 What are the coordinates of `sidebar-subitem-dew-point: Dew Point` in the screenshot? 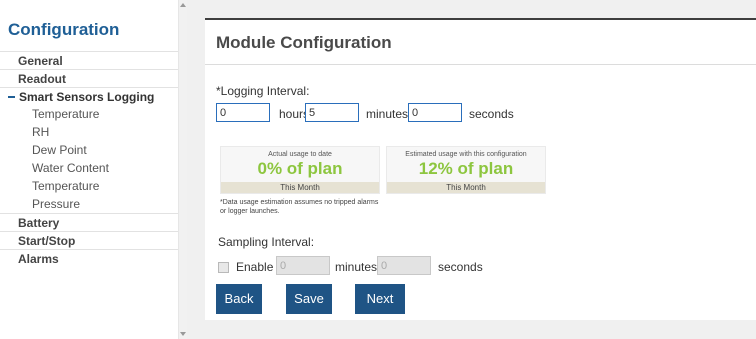 It's located at (89, 150).